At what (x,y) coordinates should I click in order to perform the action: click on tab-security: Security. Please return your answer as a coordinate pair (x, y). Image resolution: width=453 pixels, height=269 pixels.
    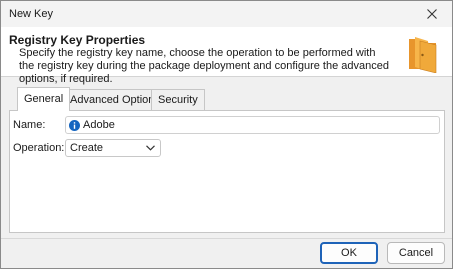
    Looking at the image, I should click on (178, 99).